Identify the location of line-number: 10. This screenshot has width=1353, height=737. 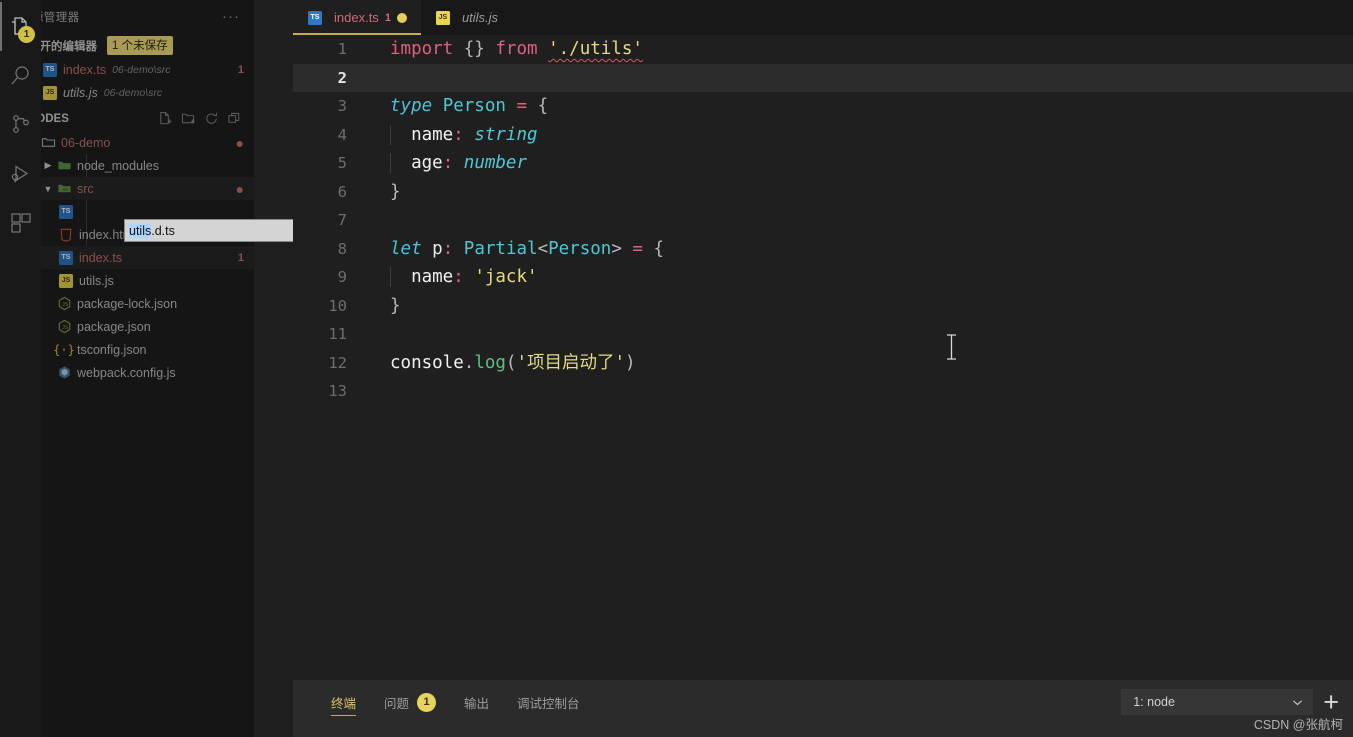
(337, 305).